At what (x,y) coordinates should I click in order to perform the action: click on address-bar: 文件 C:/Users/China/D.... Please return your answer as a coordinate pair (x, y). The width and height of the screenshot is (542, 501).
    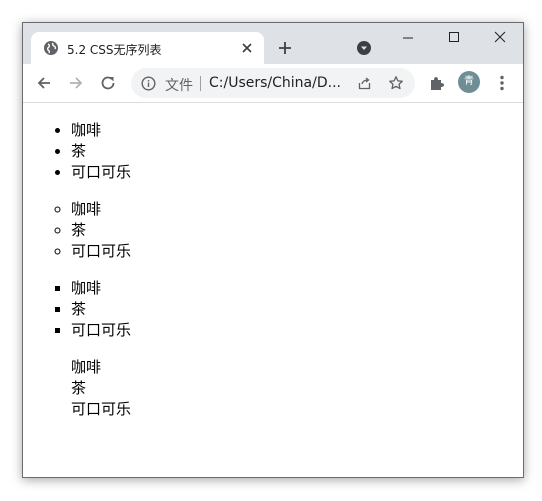
    Looking at the image, I should click on (273, 83).